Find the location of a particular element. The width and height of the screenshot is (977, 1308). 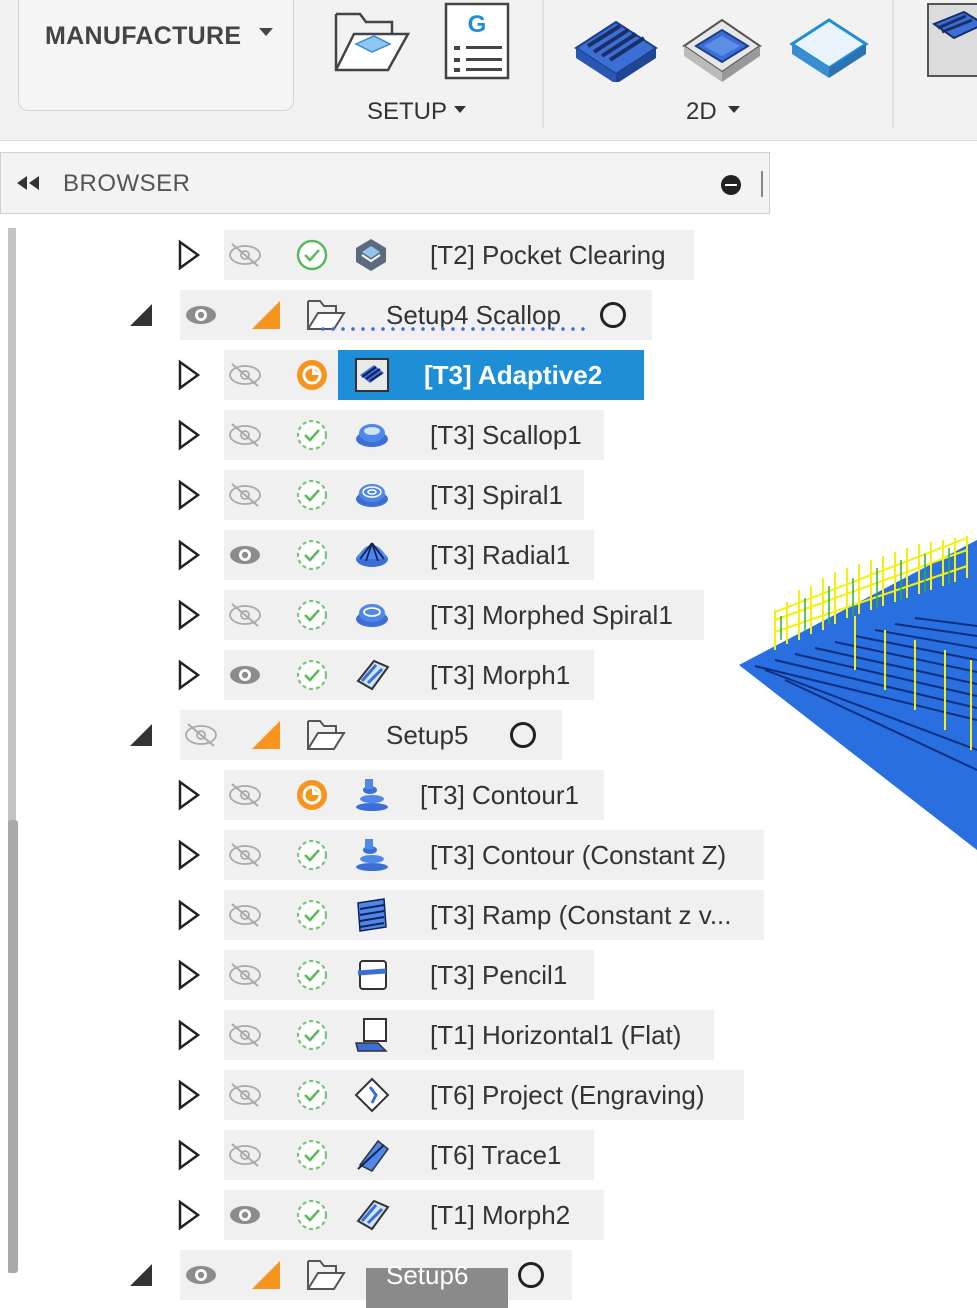

operation-row: [T1] Horizontal1 (Flat) is located at coordinates (488, 1035).